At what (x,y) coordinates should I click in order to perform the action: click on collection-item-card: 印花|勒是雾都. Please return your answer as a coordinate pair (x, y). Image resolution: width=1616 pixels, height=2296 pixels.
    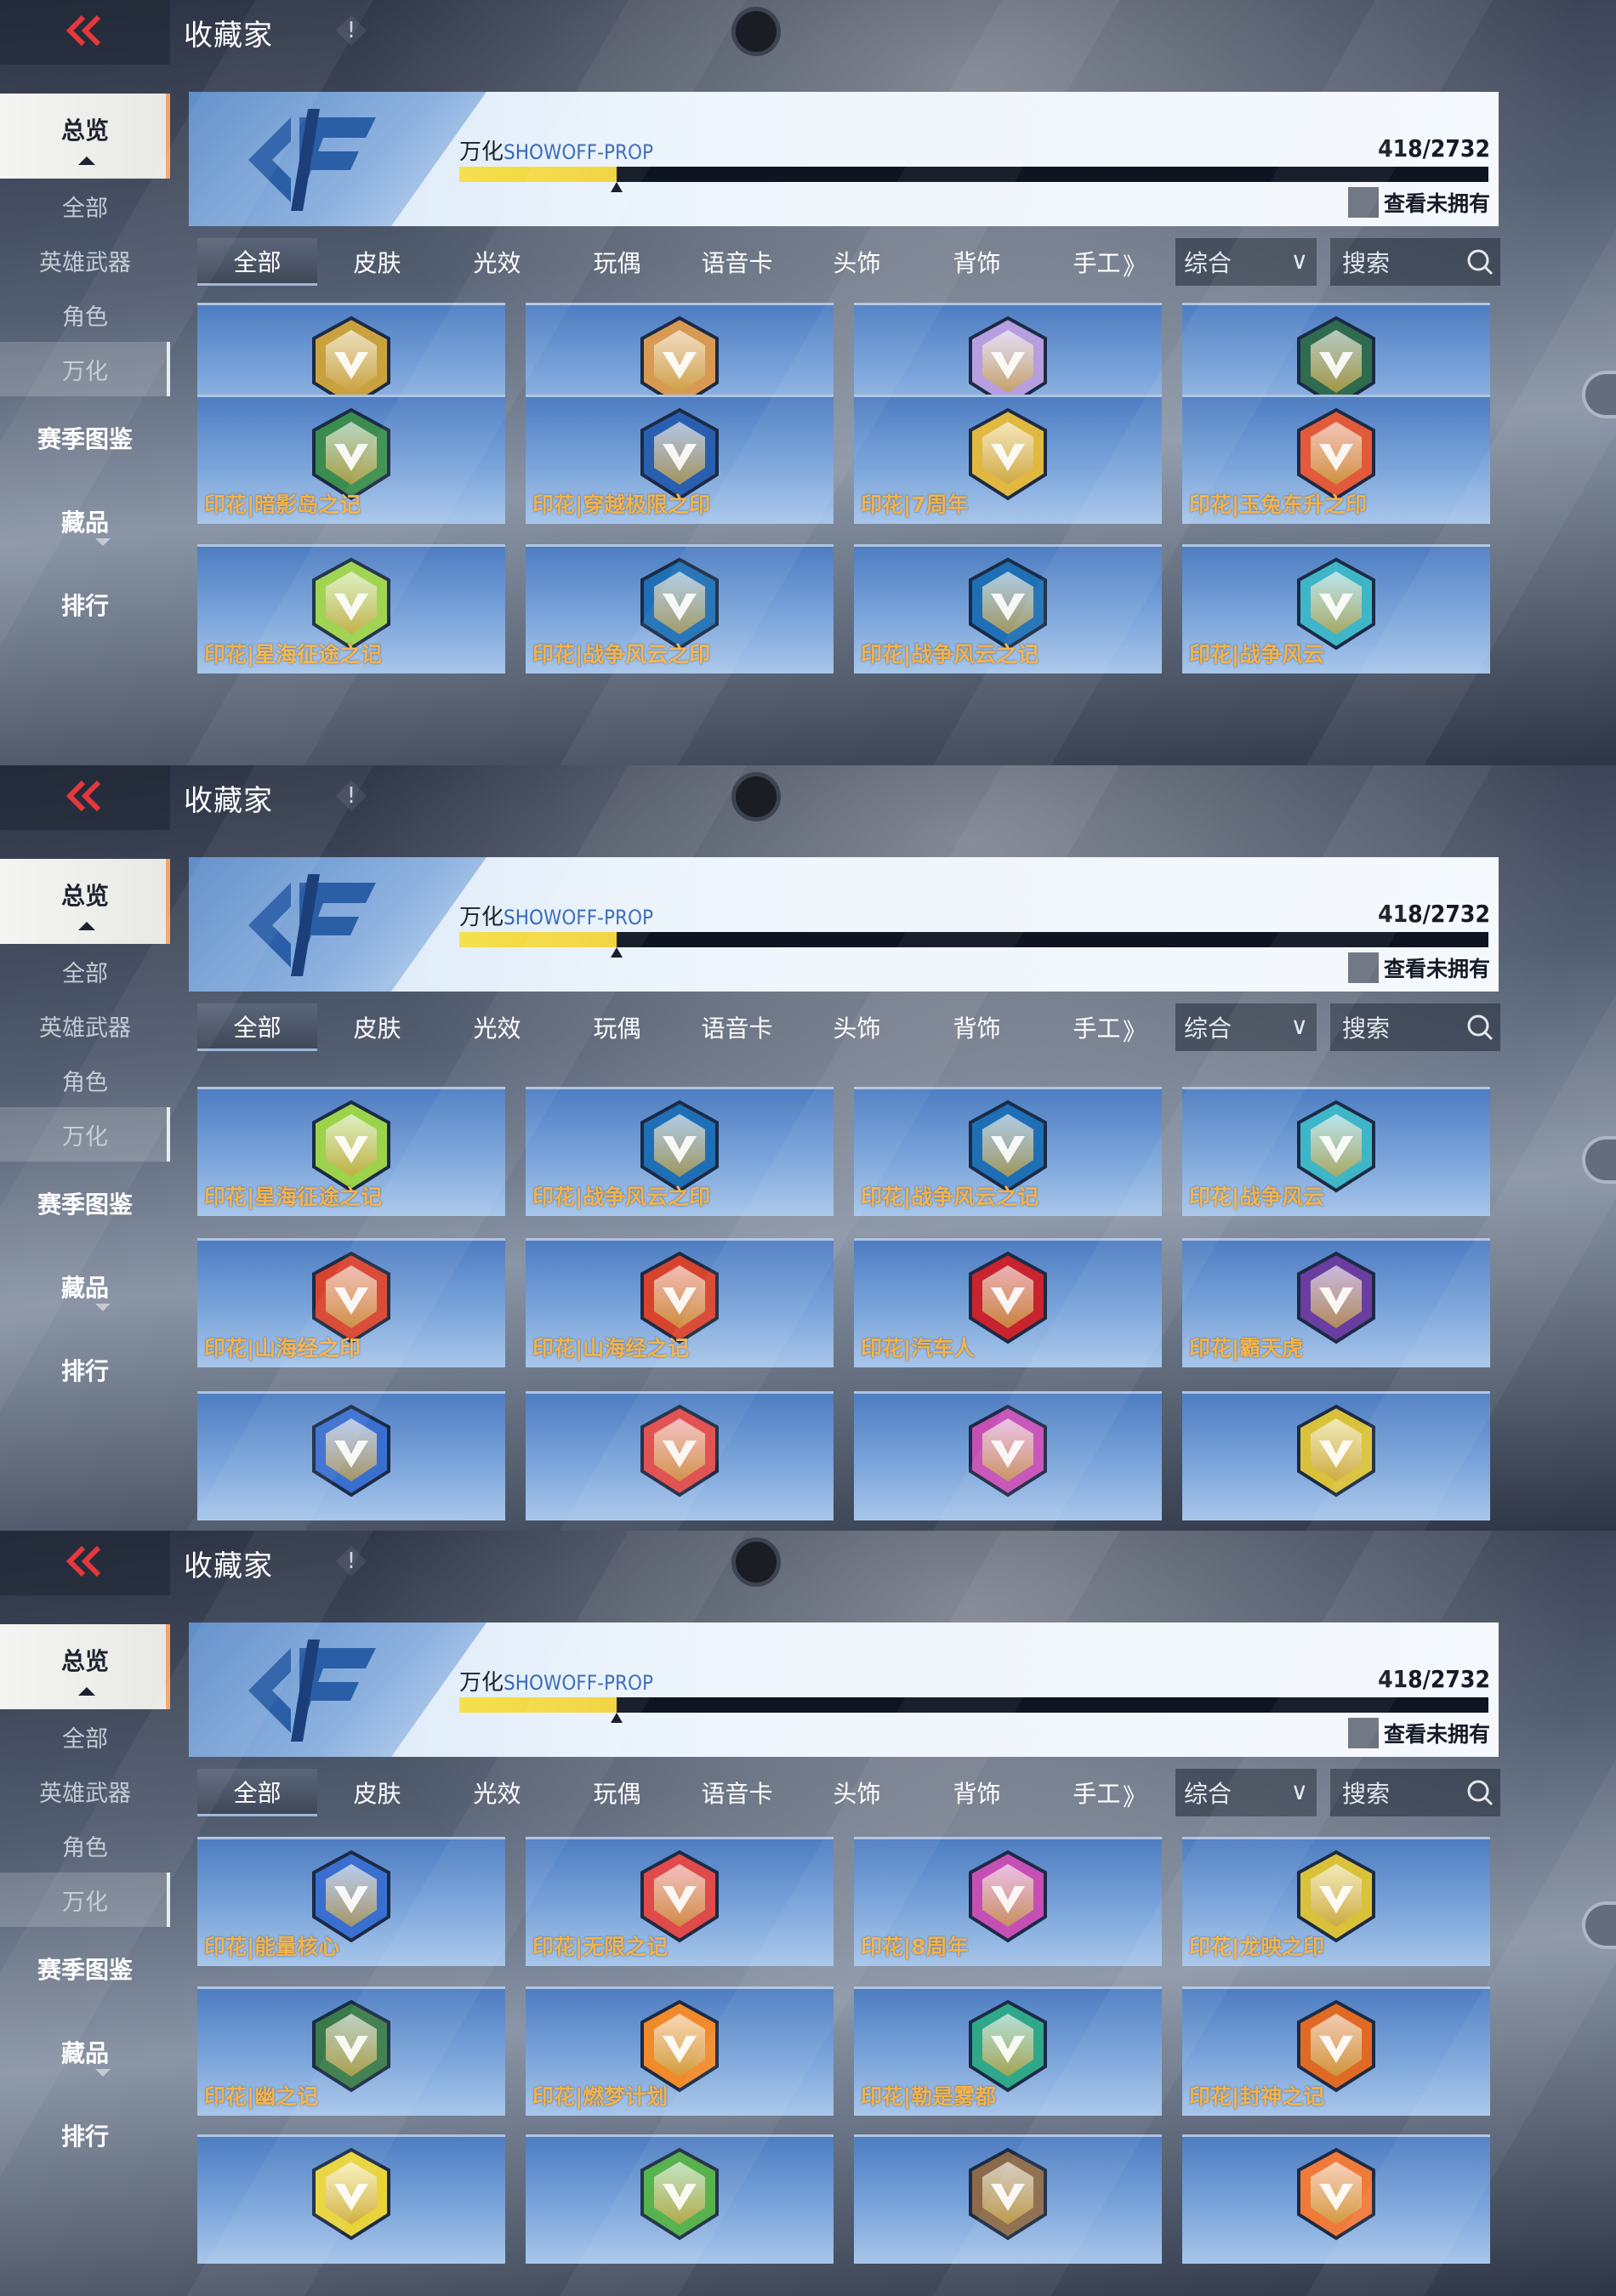
    Looking at the image, I should click on (1008, 2051).